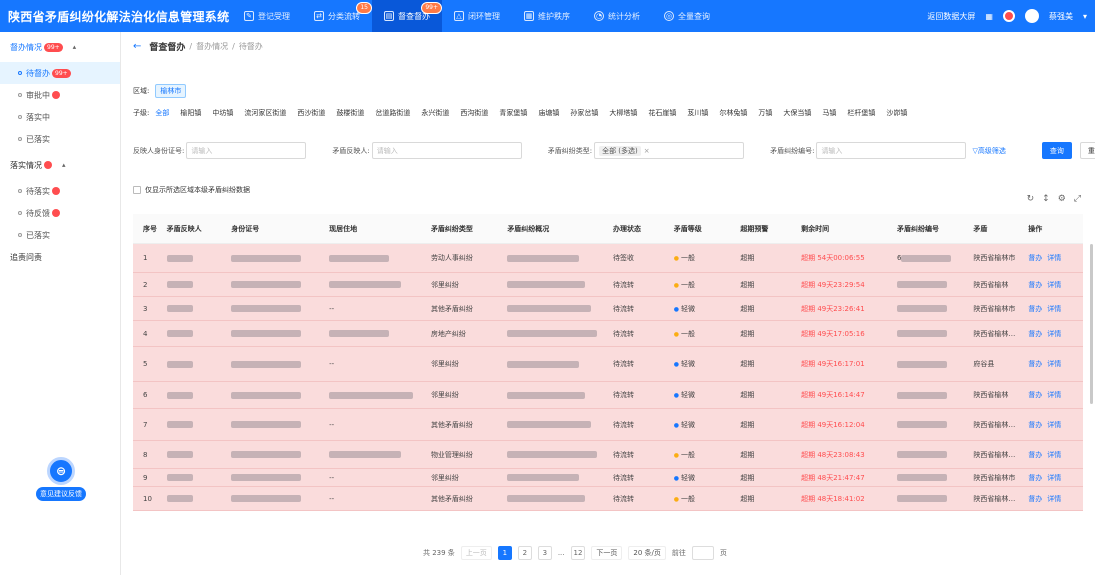 The image size is (1095, 575). Describe the element at coordinates (617, 16) in the screenshot. I see `nav-stats: ◔ 统计分析` at that location.